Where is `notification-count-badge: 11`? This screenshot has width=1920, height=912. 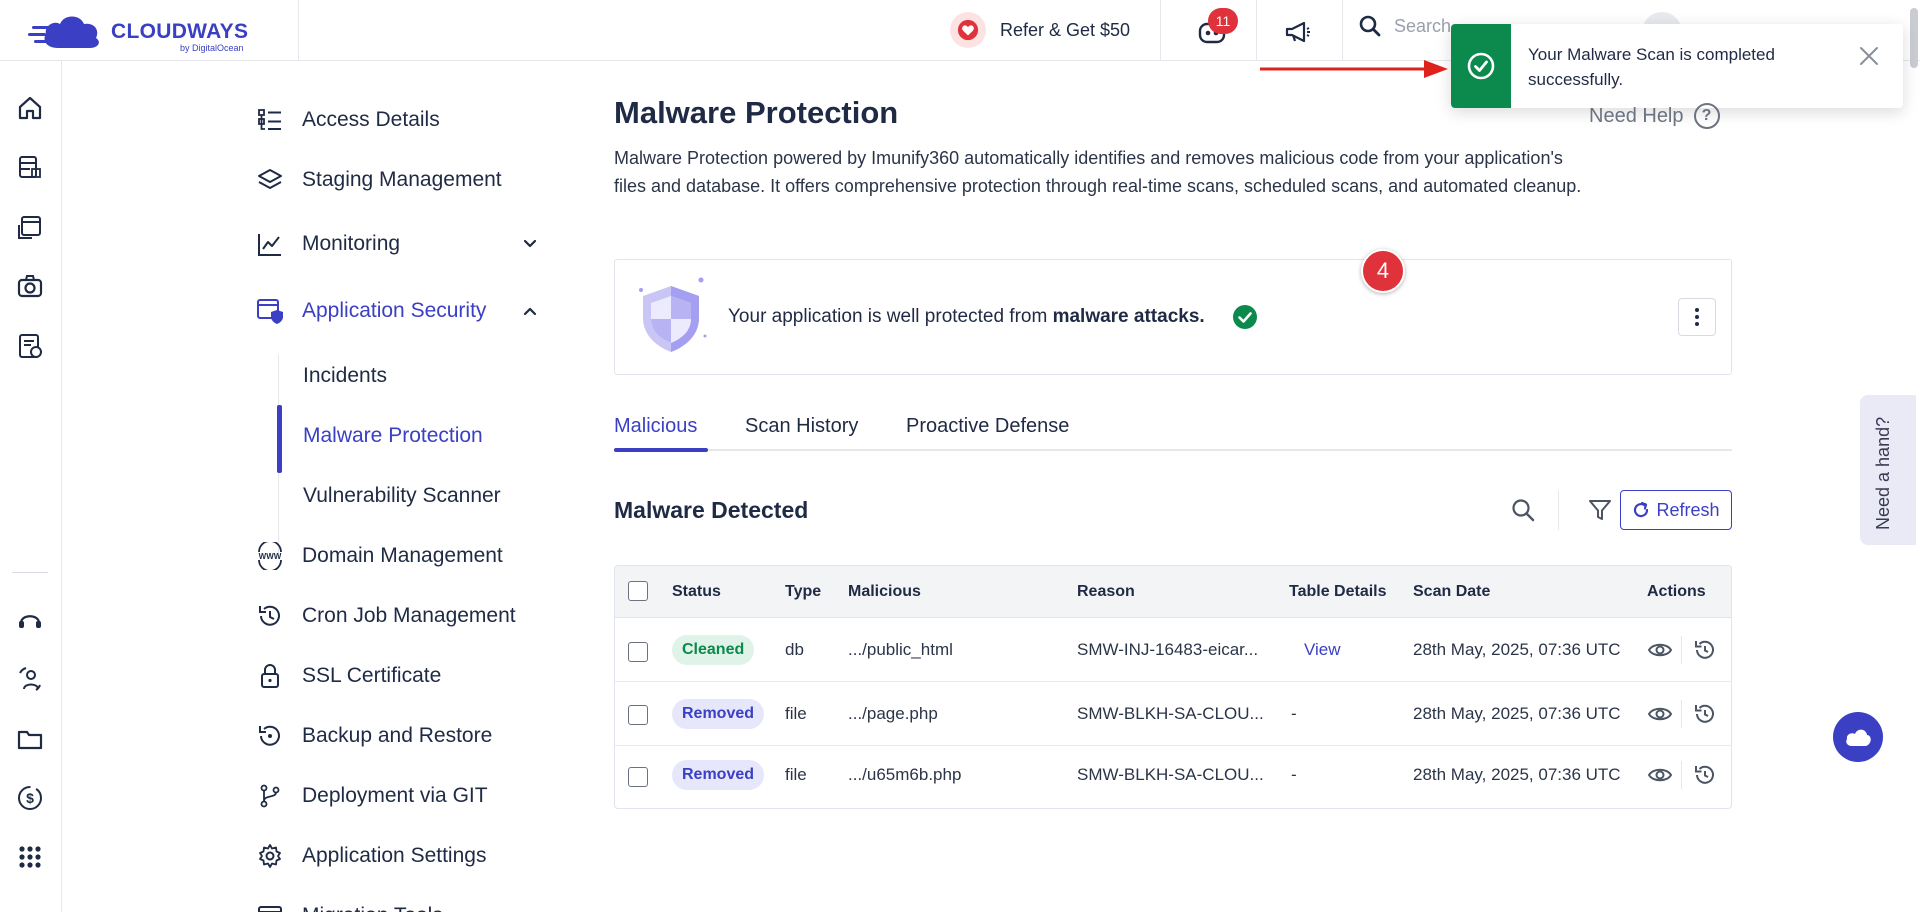 notification-count-badge: 11 is located at coordinates (1223, 21).